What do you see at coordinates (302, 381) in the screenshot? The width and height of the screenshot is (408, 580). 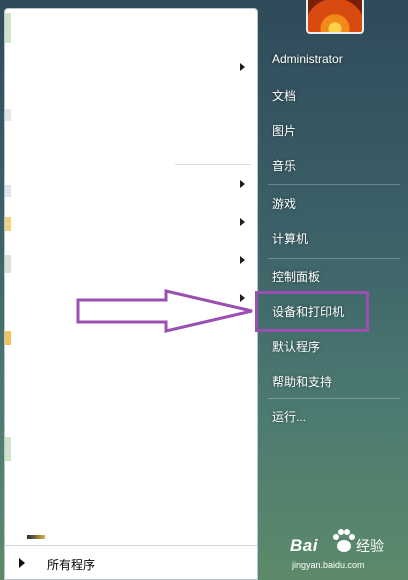 I see `help-and-support-link: 帮助和支持` at bounding box center [302, 381].